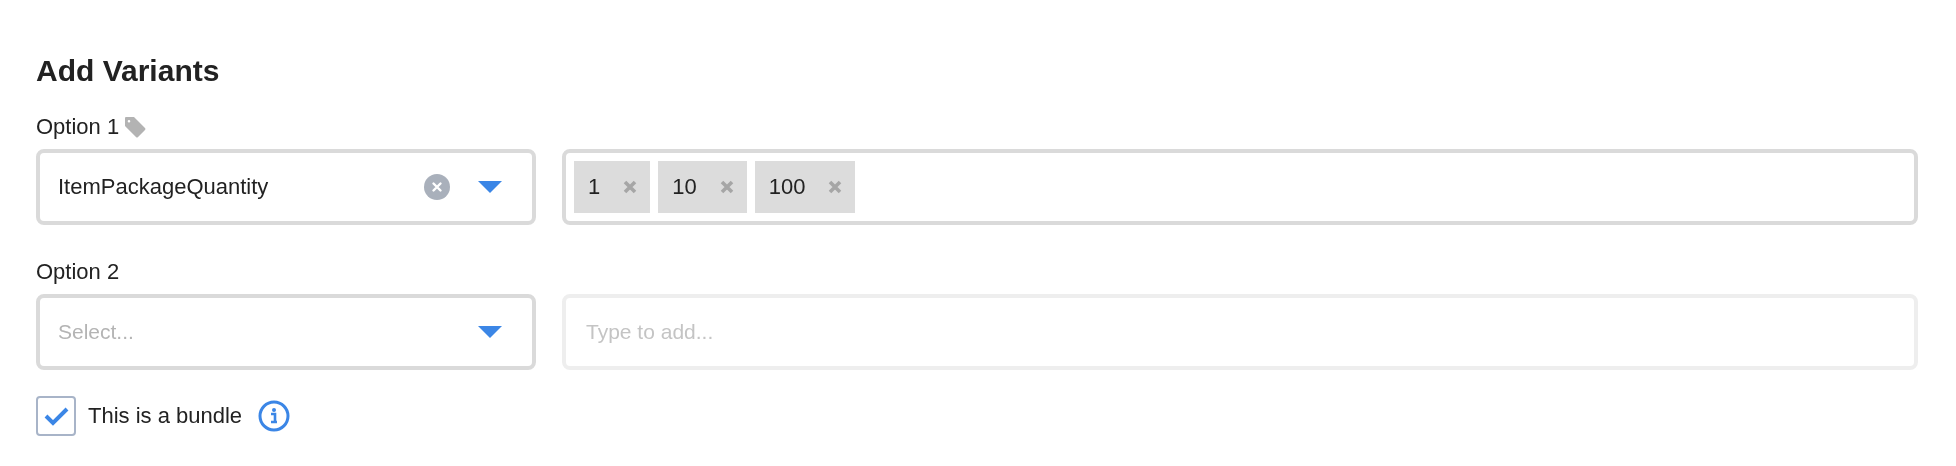 This screenshot has height=466, width=1956. Describe the element at coordinates (78, 272) in the screenshot. I see `option-label: Option 2` at that location.